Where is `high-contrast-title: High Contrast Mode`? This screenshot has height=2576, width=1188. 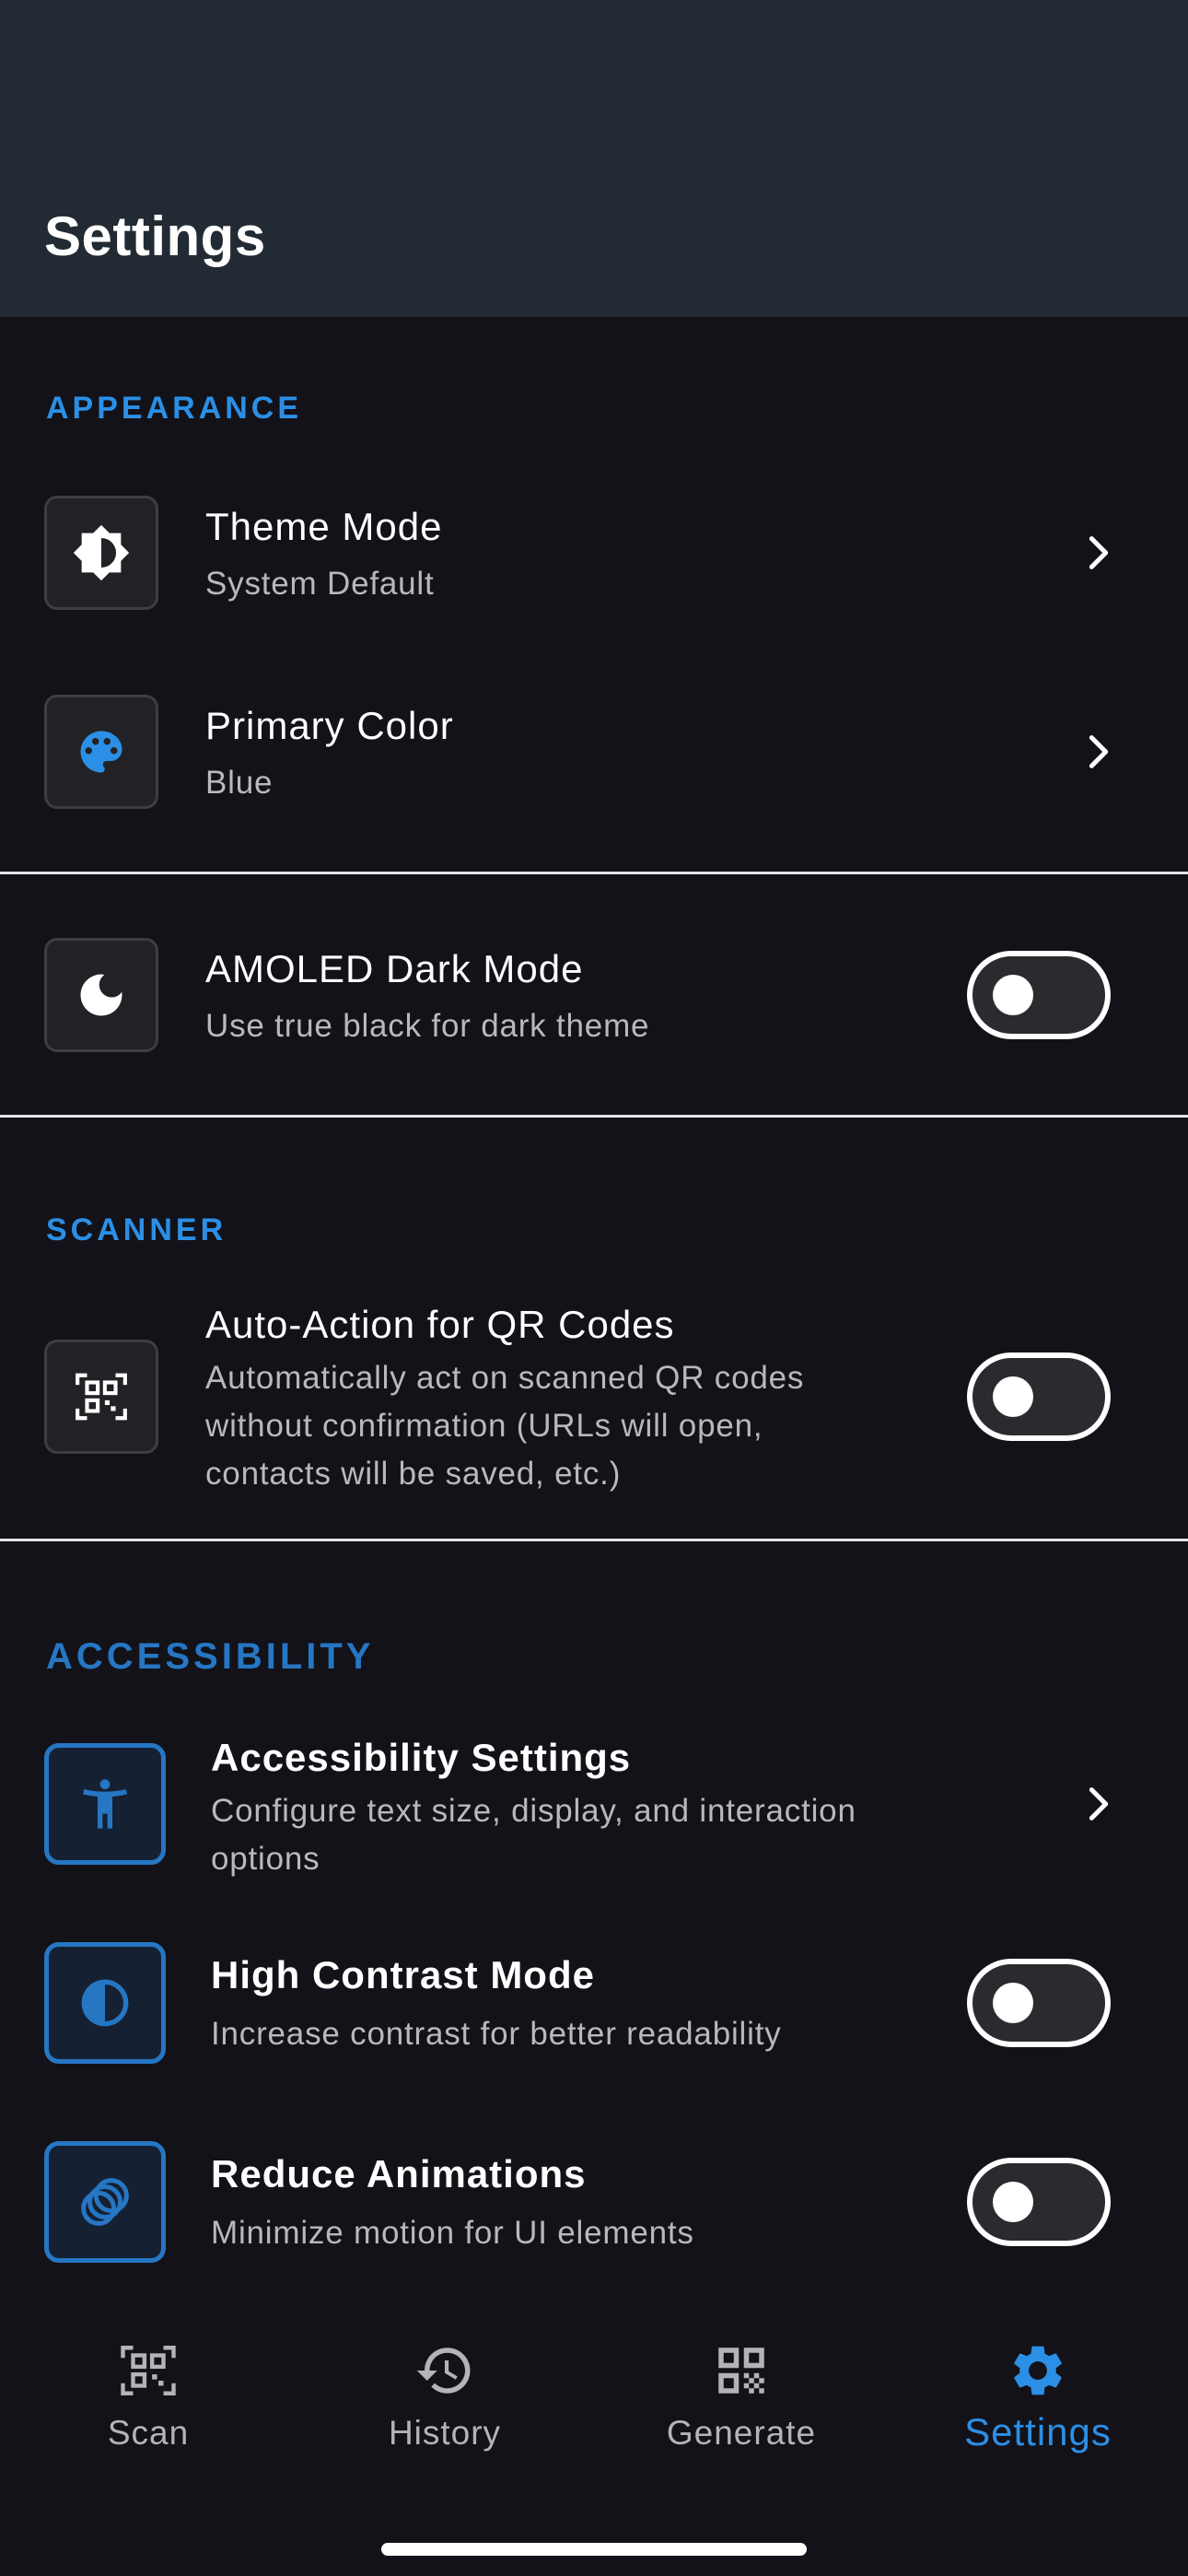 high-contrast-title: High Contrast Mode is located at coordinates (403, 1974).